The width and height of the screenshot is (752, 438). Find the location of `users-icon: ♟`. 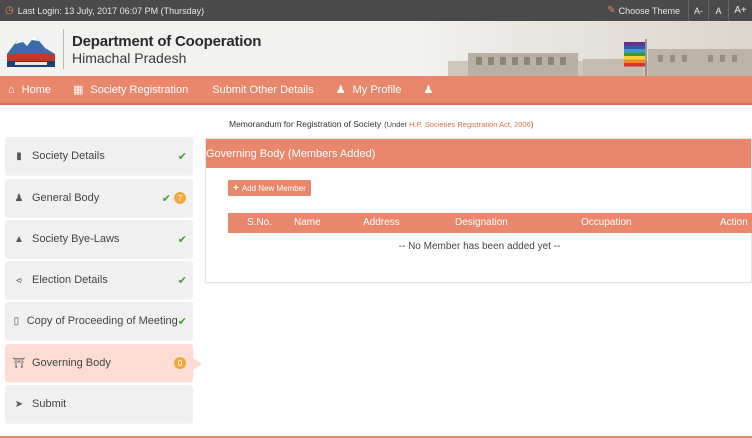

users-icon: ♟ is located at coordinates (19, 198).